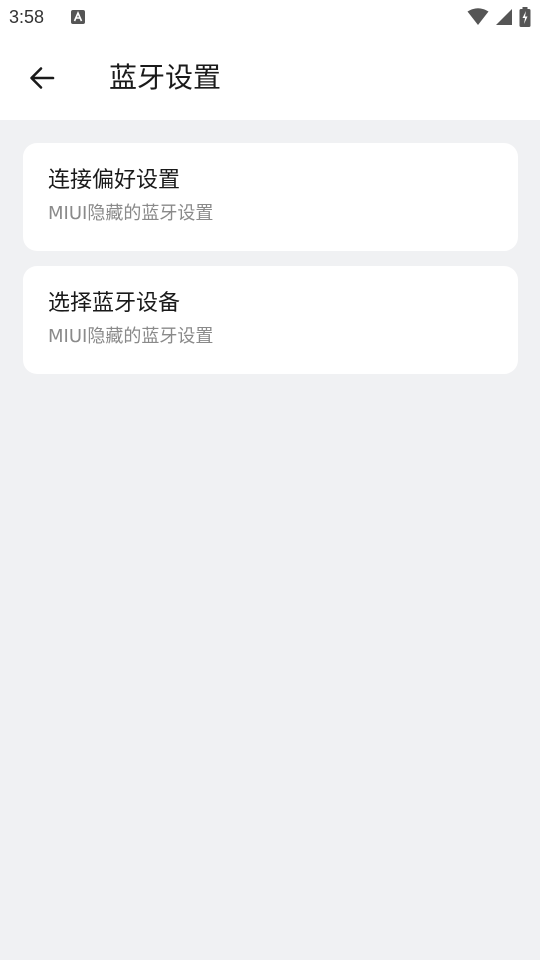  What do you see at coordinates (114, 180) in the screenshot?
I see `list-item-title: 连接偏好设置` at bounding box center [114, 180].